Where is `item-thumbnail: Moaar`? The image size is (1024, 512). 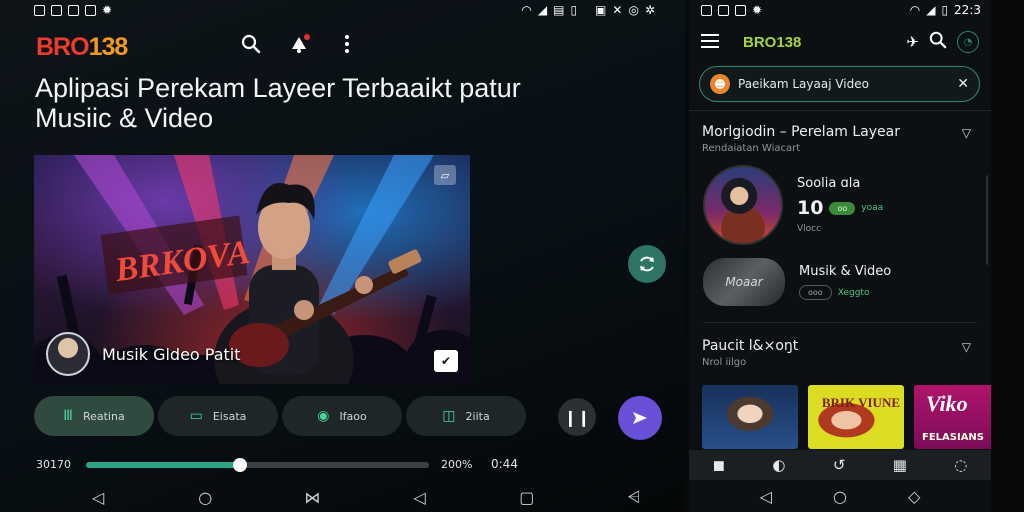
item-thumbnail: Moaar is located at coordinates (744, 282).